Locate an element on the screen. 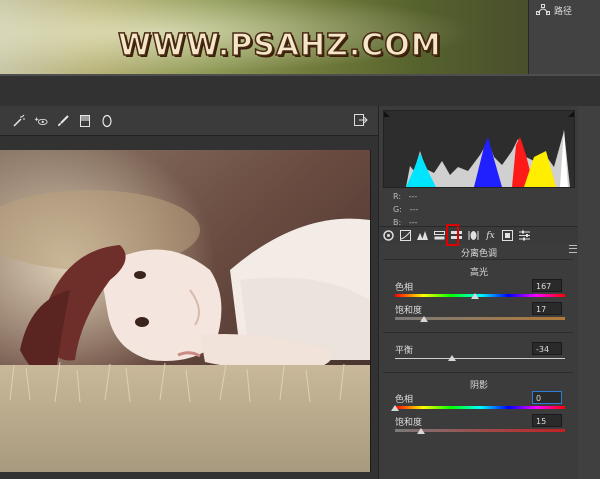  shadows-hue-thumb is located at coordinates (395, 408).